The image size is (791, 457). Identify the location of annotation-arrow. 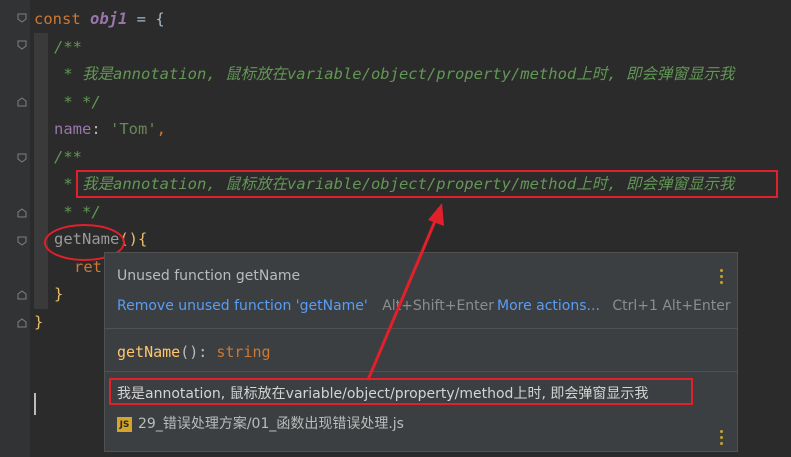
(405, 292).